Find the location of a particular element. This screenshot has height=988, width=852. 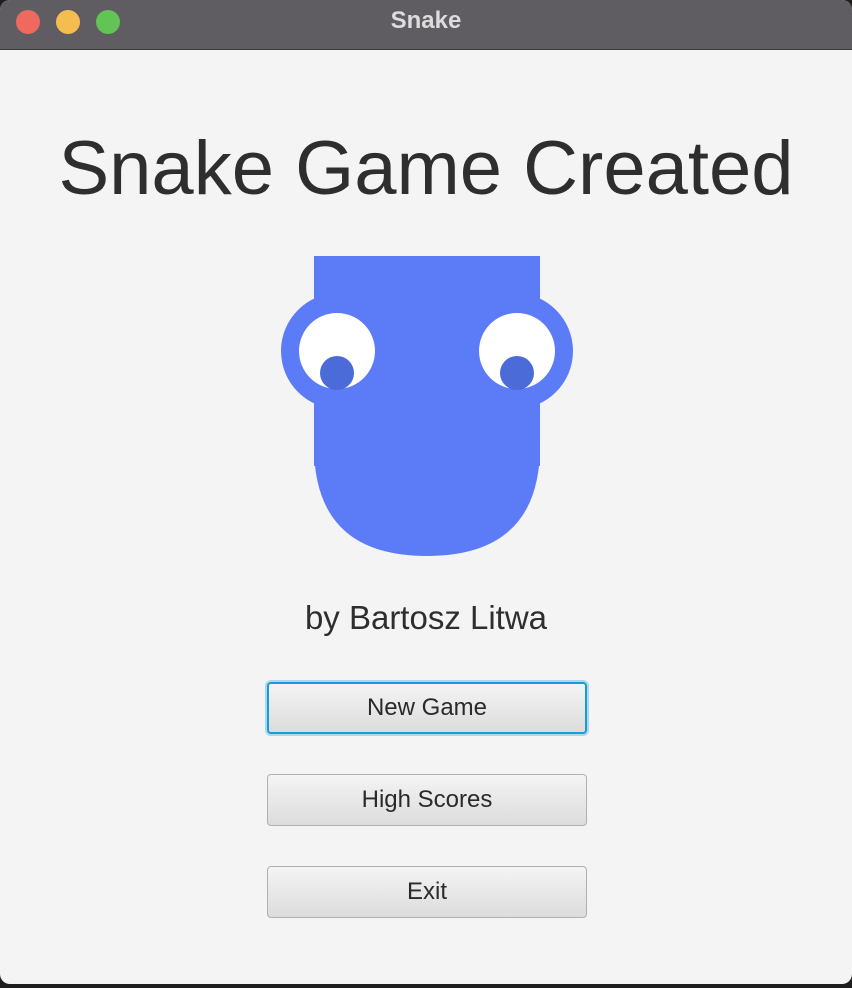

author-label: by Bartosz Litwa is located at coordinates (426, 617).